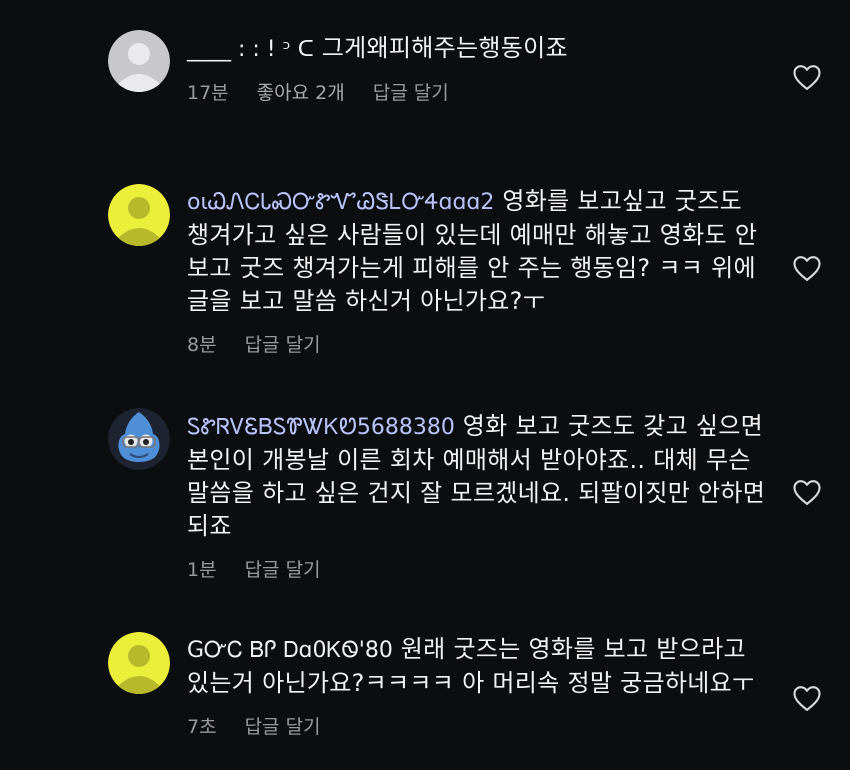  Describe the element at coordinates (477, 91) in the screenshot. I see `comment-meta: 17분 좋아요 2개 답글 달기` at that location.